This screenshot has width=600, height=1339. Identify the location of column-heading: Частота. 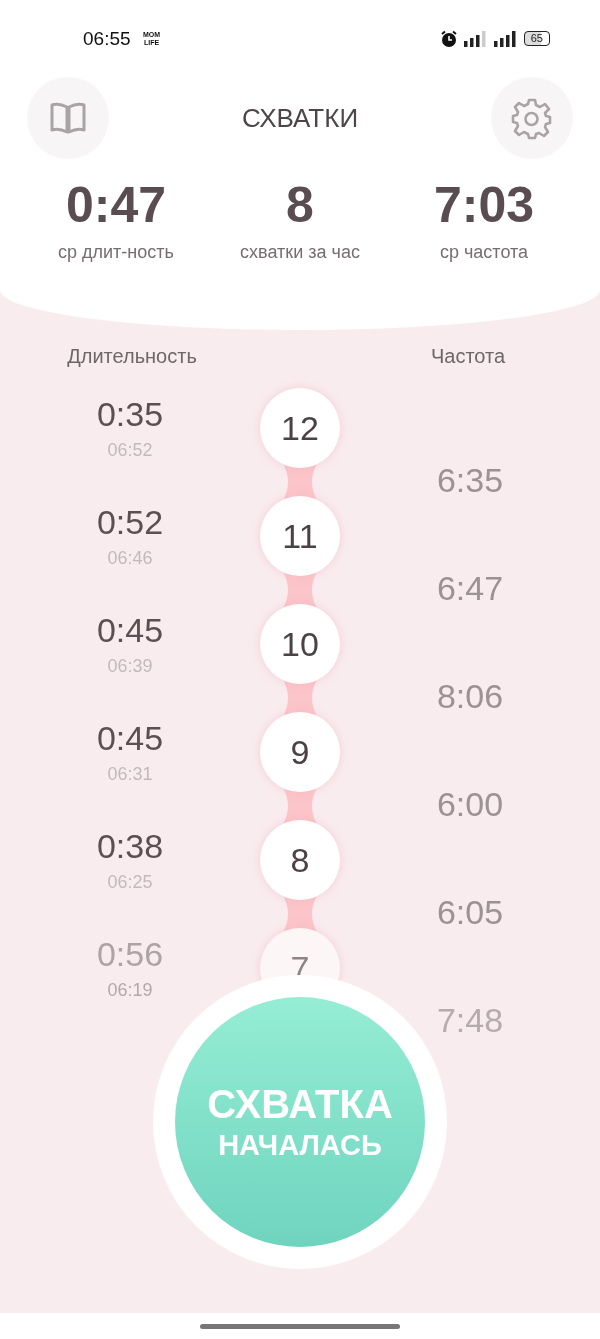
(468, 356).